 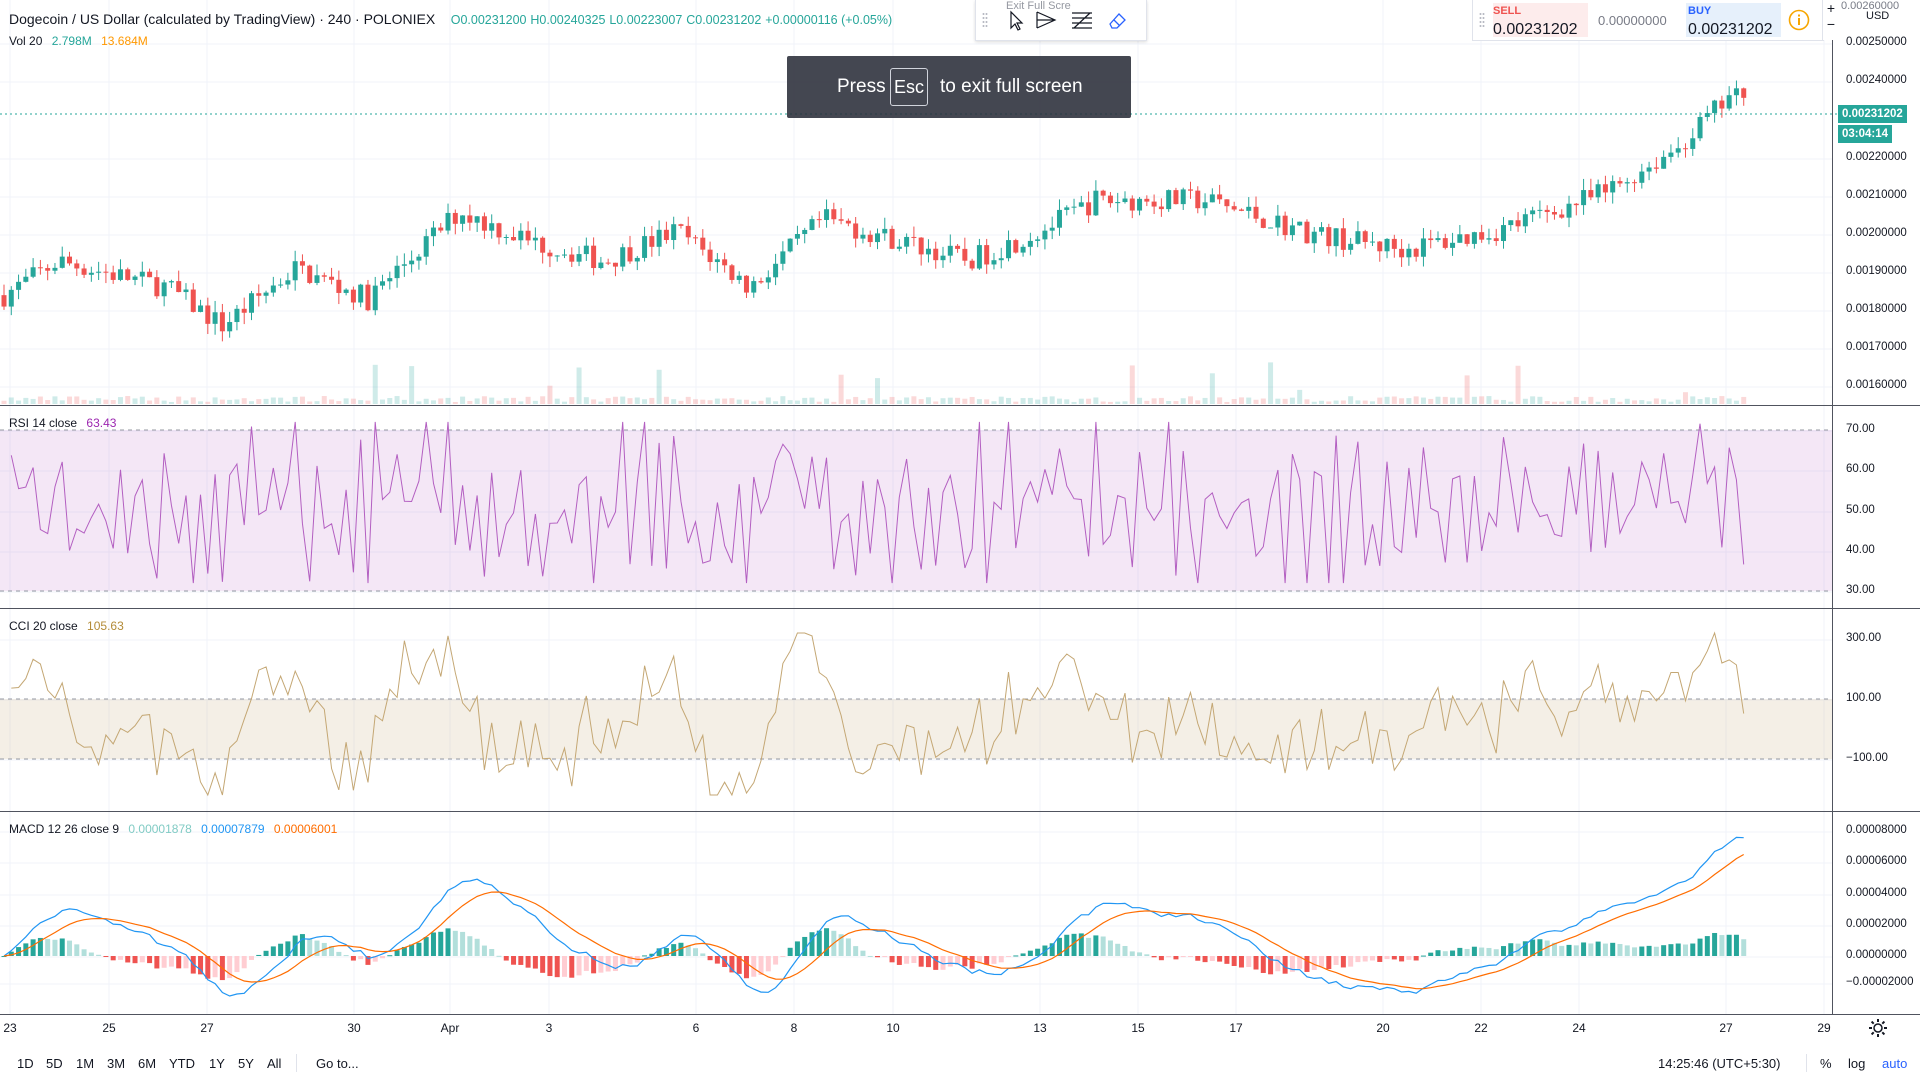 I want to click on trend-line-tool-button, so click(x=1046, y=20).